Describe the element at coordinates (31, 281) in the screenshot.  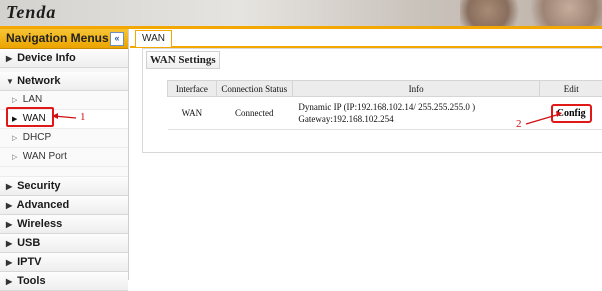
I see `sidebar-item-label: Tools` at that location.